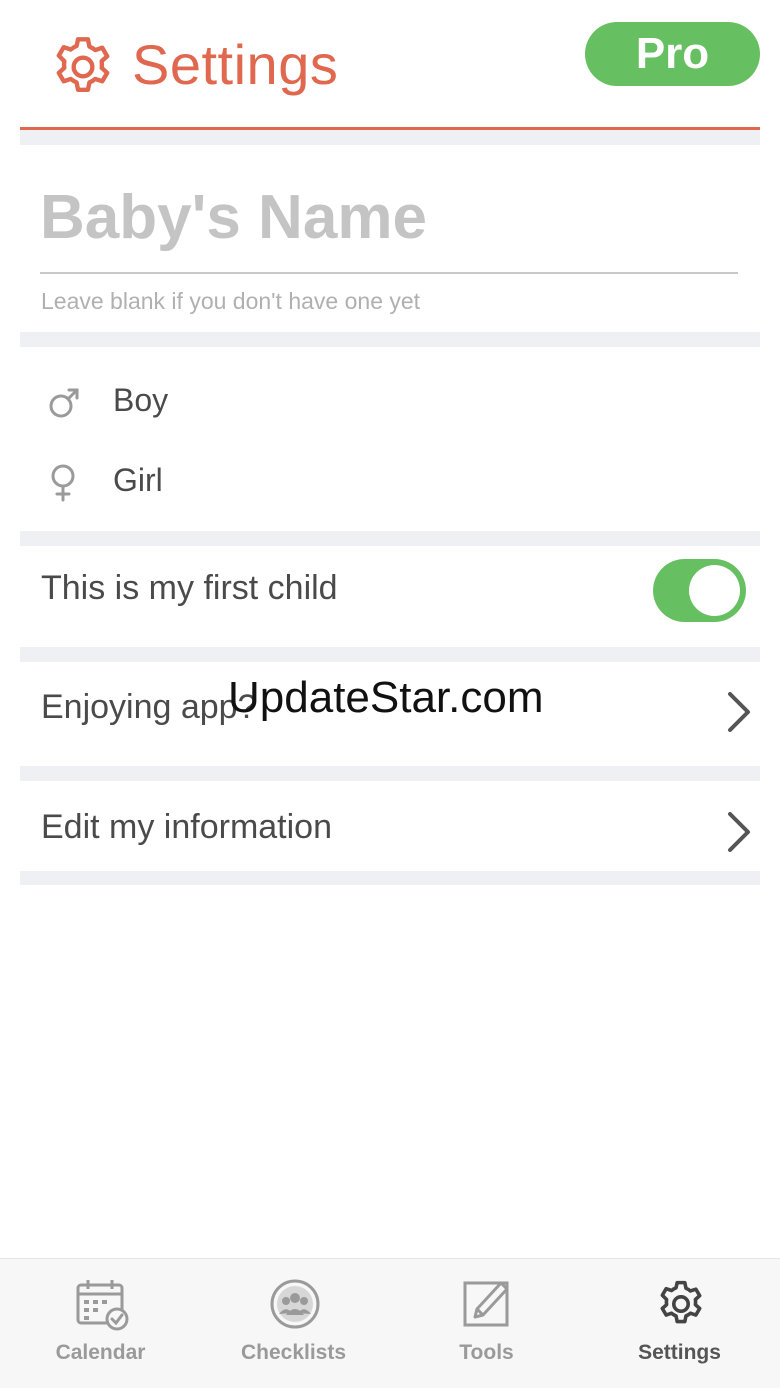 The height and width of the screenshot is (1388, 780). I want to click on tab-calendar: Calendar, so click(100, 1323).